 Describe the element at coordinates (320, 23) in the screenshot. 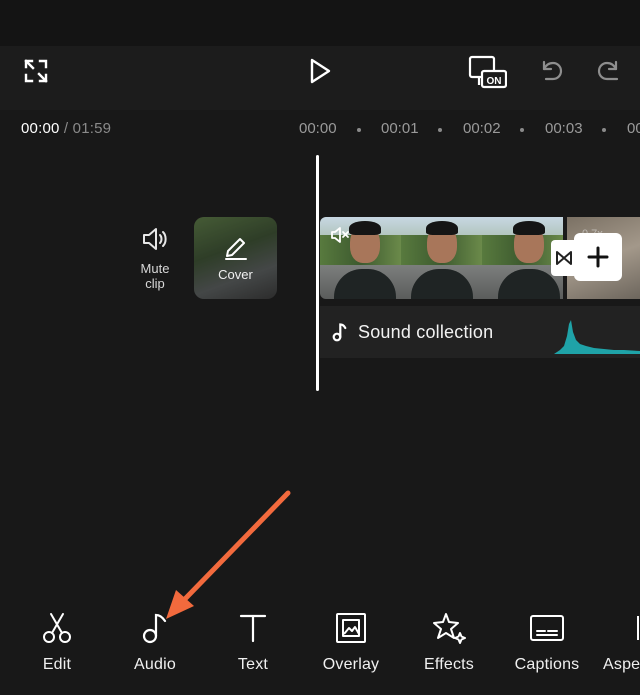

I see `status-strip` at that location.